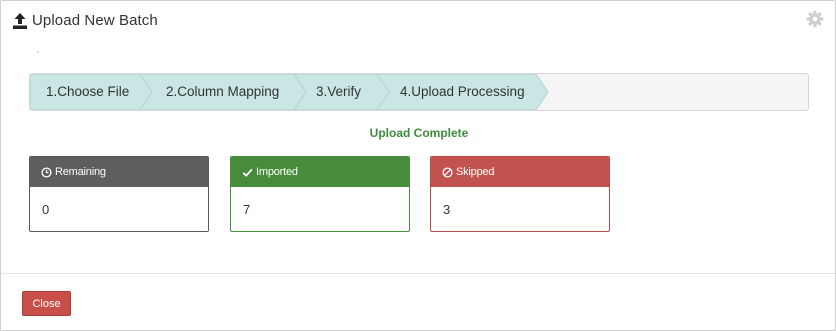 This screenshot has width=836, height=331. Describe the element at coordinates (418, 23) in the screenshot. I see `modal-header: Upload New Batch` at that location.